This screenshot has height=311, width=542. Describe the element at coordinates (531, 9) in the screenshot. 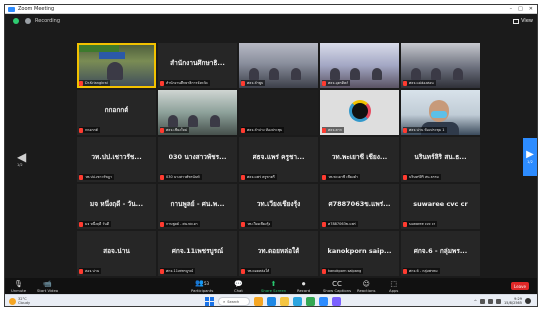

I see `close-button: ✕` at that location.